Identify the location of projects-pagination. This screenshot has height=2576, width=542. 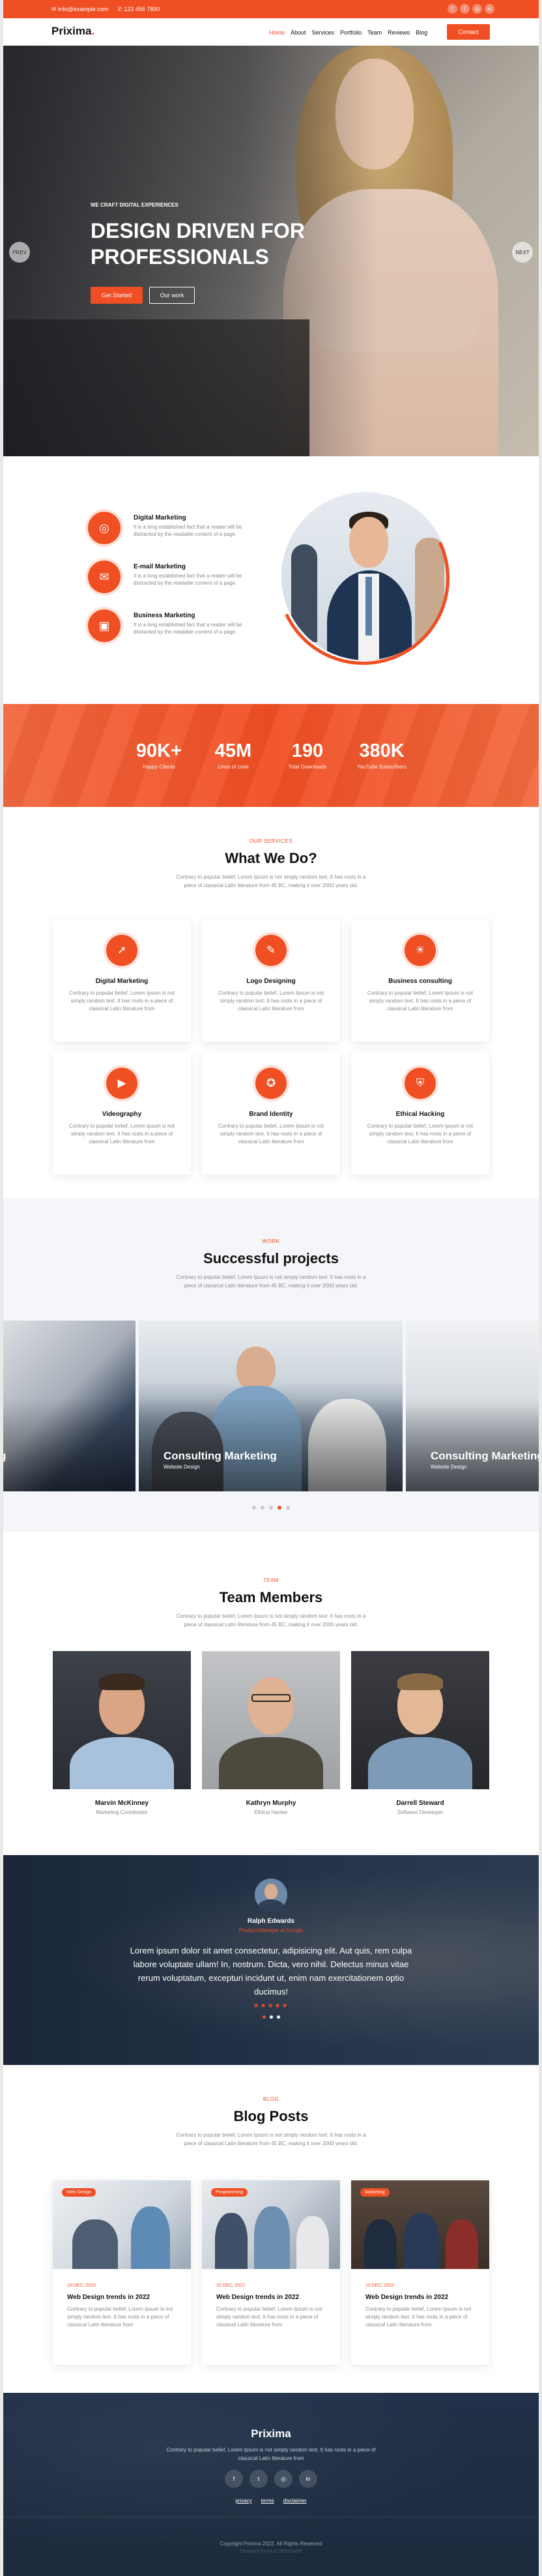
(271, 1508).